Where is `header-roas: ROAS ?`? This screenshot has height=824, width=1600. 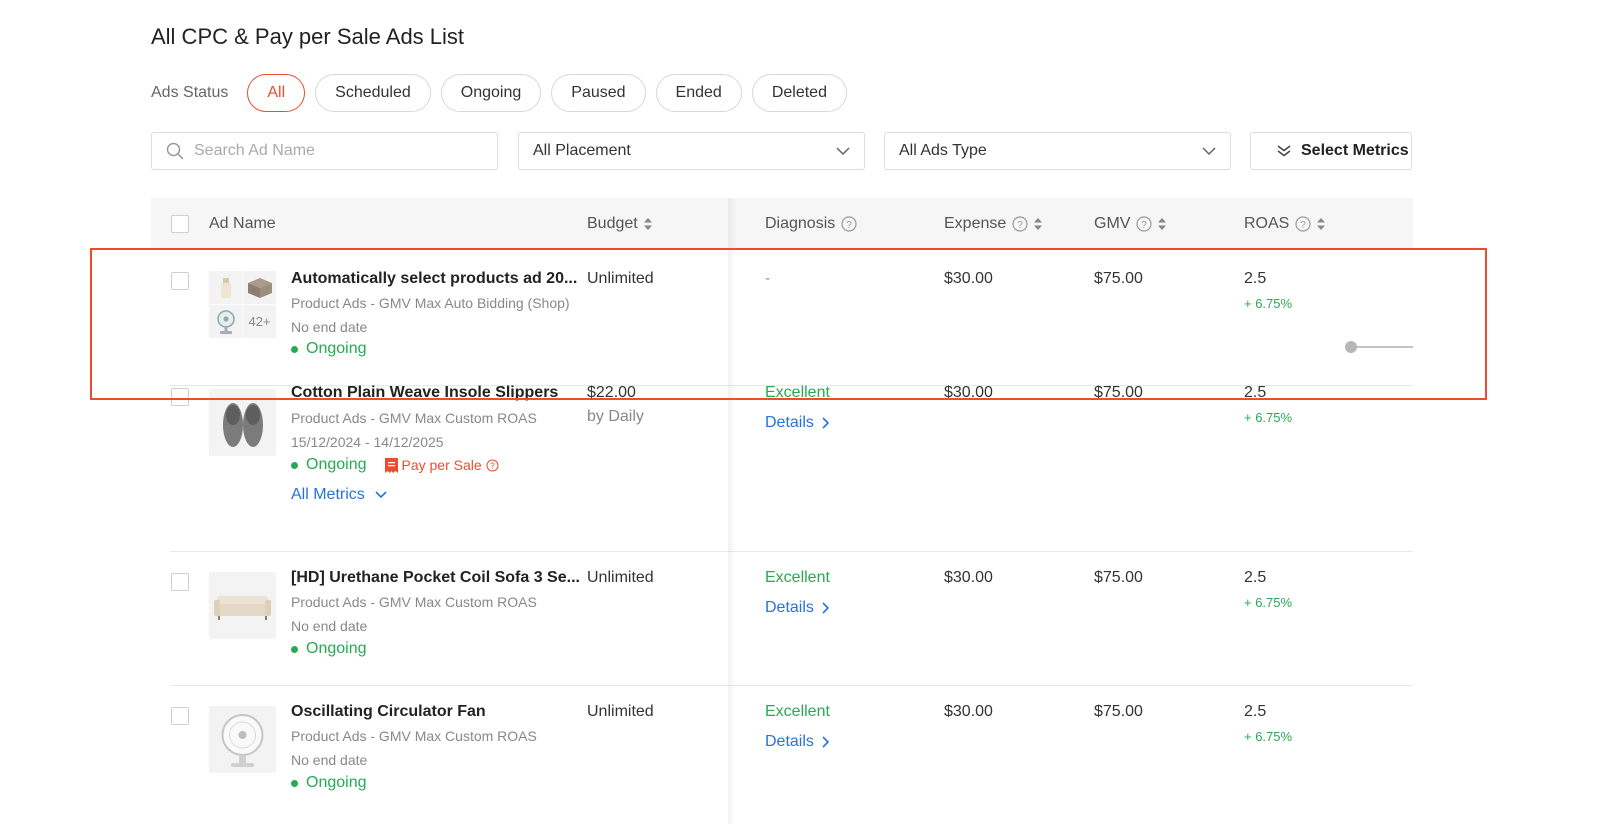 header-roas: ROAS ? is located at coordinates (1285, 224).